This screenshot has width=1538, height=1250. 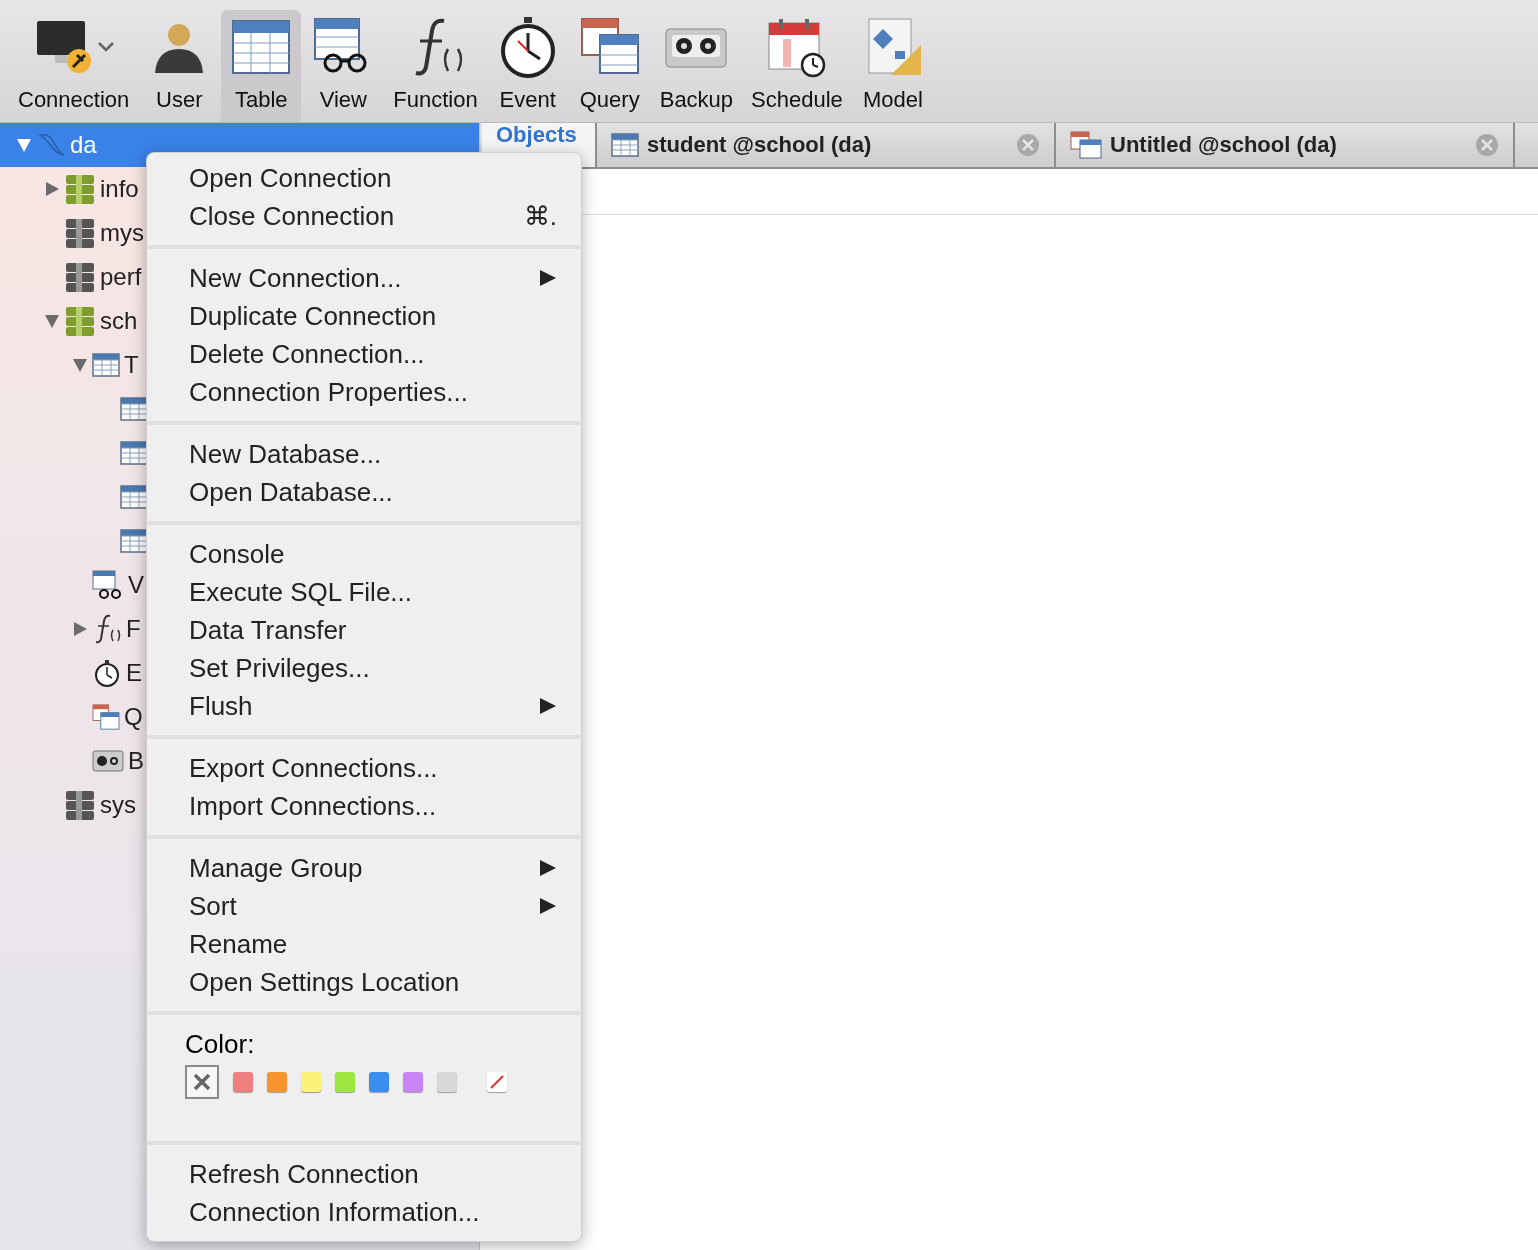 What do you see at coordinates (261, 66) in the screenshot?
I see `toolbar-button: Table` at bounding box center [261, 66].